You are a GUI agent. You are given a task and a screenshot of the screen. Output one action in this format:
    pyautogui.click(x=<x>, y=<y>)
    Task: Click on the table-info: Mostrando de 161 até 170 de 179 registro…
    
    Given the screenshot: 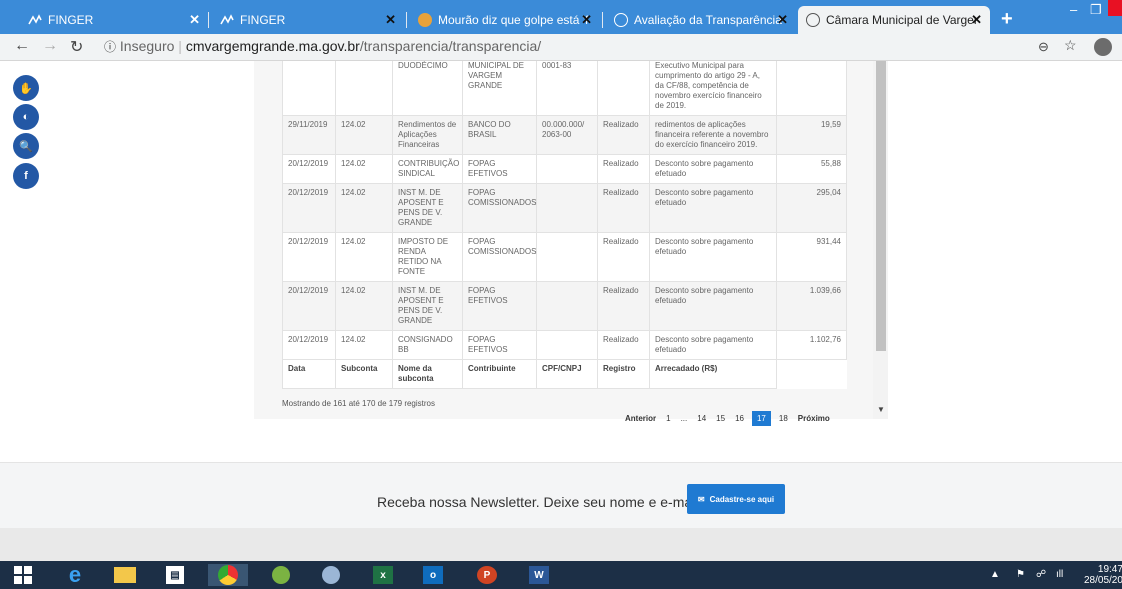 What is the action you would take?
    pyautogui.click(x=358, y=403)
    